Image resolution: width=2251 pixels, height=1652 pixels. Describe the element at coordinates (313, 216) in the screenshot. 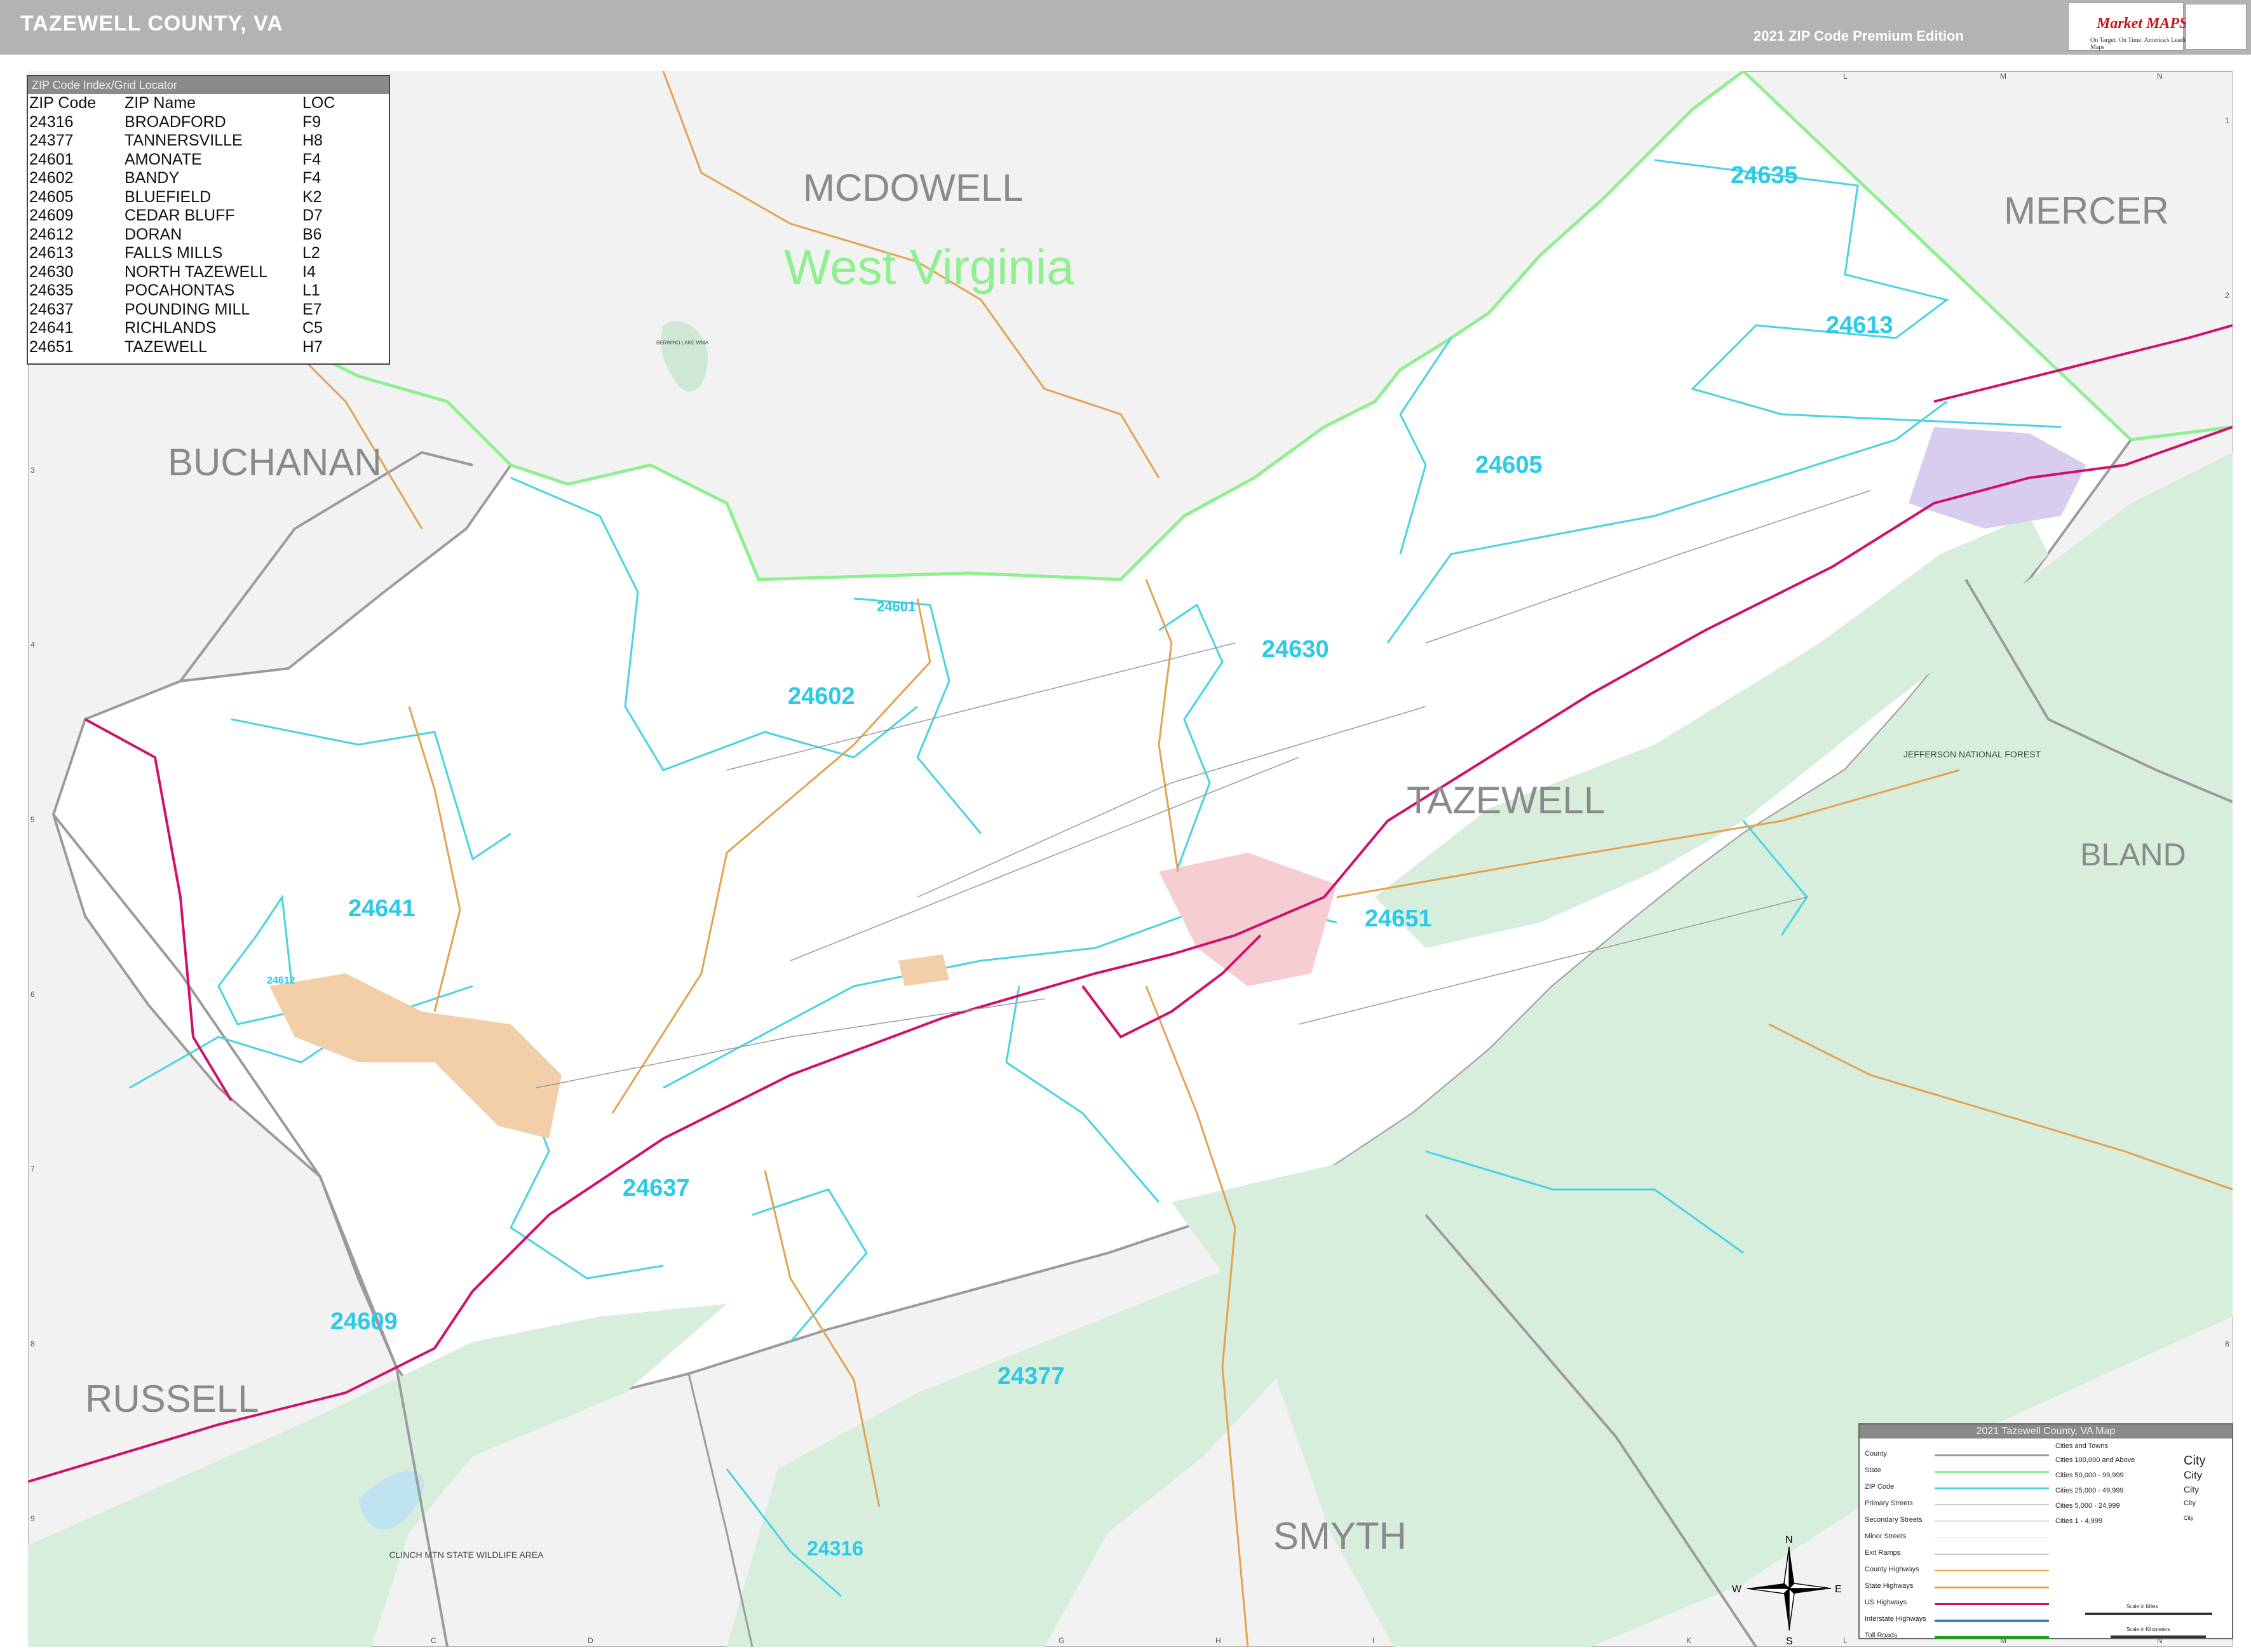

I see `loc-cell: D7` at that location.